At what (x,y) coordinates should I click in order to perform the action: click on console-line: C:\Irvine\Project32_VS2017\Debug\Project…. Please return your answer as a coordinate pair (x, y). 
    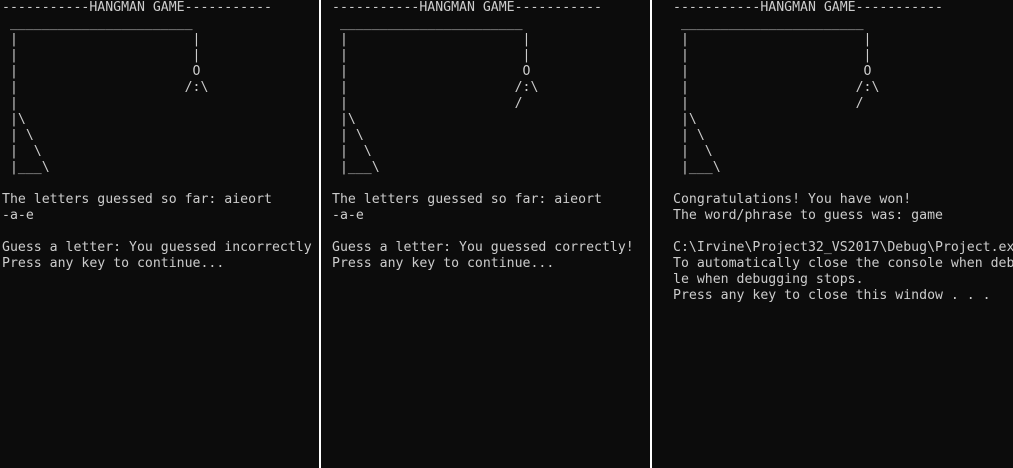
    Looking at the image, I should click on (843, 247).